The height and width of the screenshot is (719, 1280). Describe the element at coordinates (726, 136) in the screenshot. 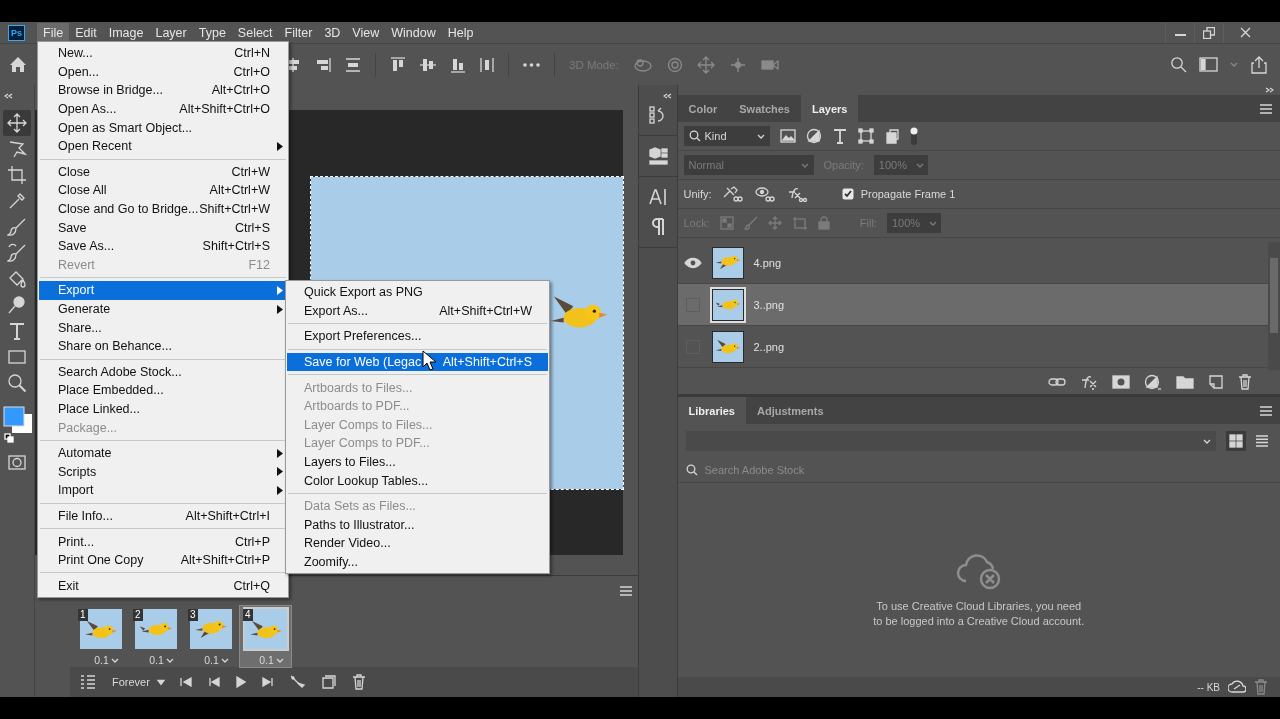

I see `filter-dropdown: Kind` at that location.